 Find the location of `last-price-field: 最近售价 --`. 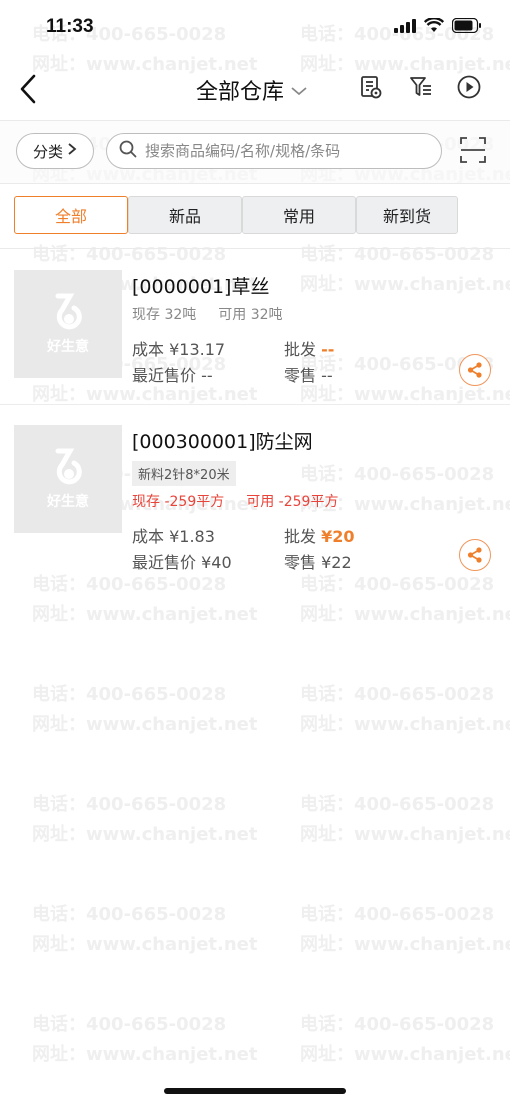

last-price-field: 最近售价 -- is located at coordinates (172, 374).